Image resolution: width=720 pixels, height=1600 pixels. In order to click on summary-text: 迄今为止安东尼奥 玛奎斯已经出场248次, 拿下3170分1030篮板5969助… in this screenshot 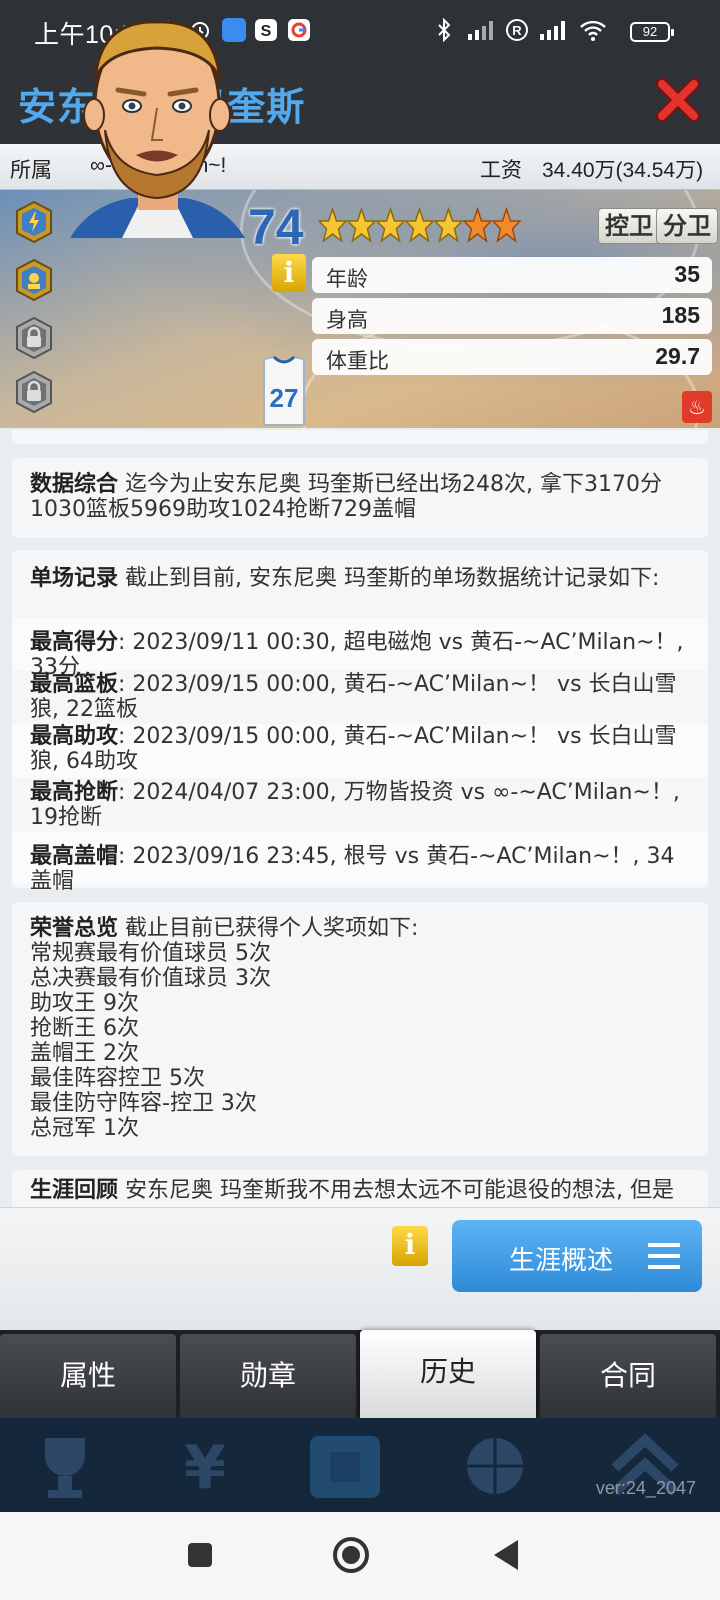, I will do `click(346, 497)`.